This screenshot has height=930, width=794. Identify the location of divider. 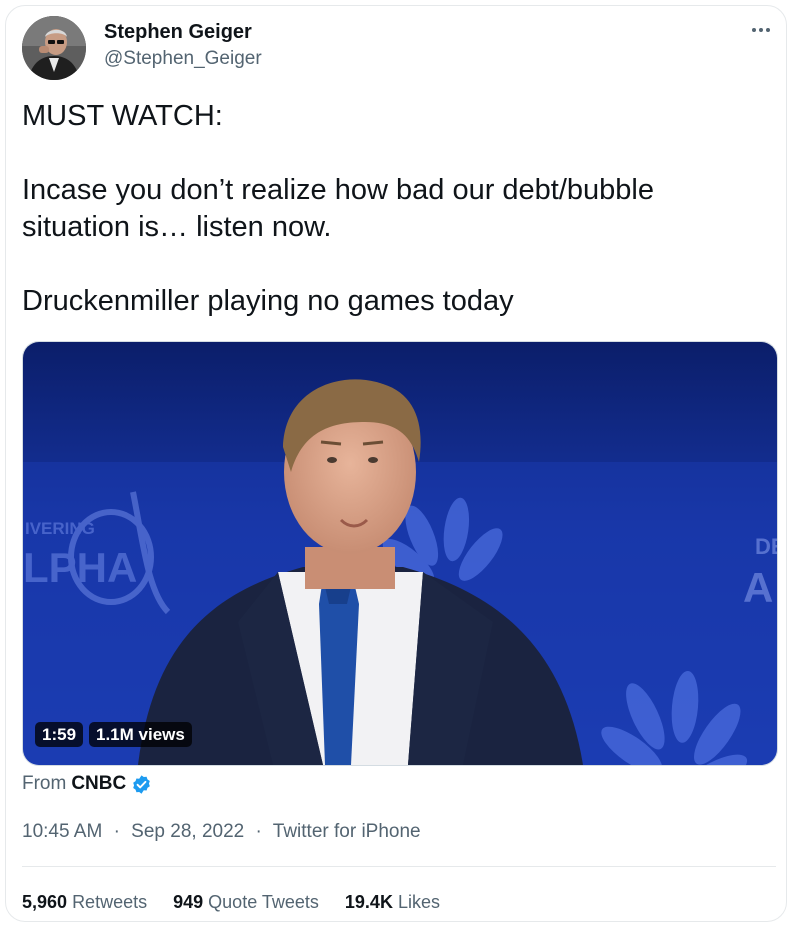
(399, 866).